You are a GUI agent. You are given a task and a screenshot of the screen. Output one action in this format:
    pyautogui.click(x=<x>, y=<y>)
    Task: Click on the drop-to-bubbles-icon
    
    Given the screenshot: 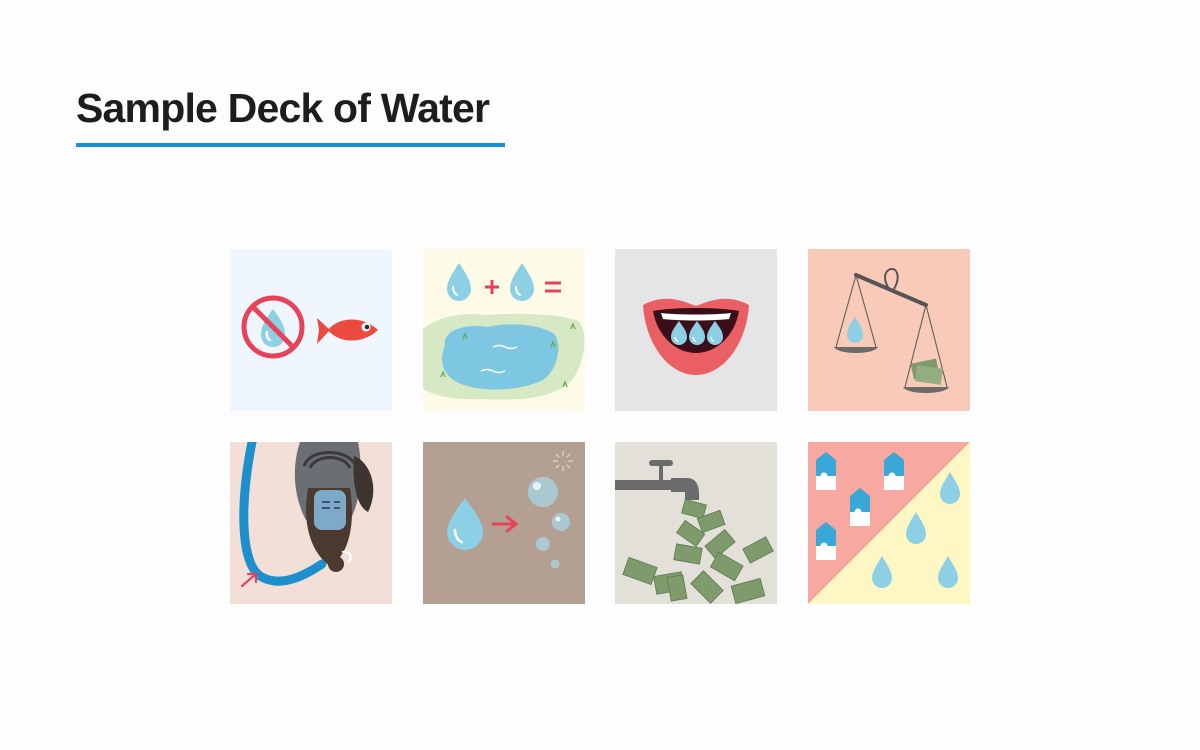 What is the action you would take?
    pyautogui.click(x=504, y=523)
    